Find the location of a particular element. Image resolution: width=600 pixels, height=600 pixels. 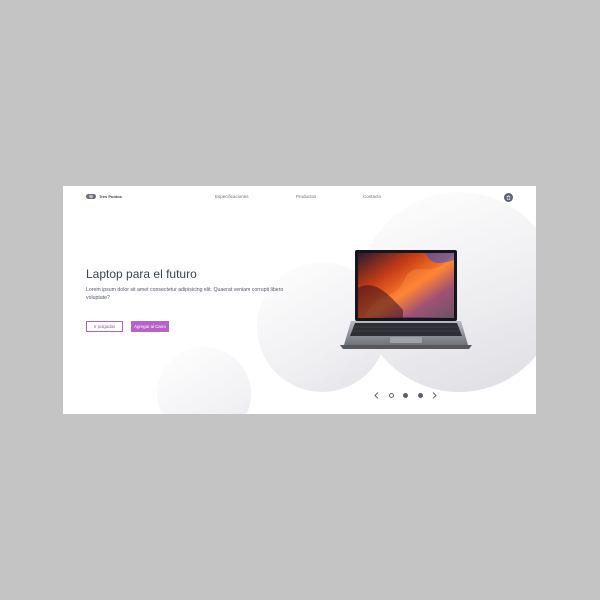

chevron-left-icon is located at coordinates (376, 395).